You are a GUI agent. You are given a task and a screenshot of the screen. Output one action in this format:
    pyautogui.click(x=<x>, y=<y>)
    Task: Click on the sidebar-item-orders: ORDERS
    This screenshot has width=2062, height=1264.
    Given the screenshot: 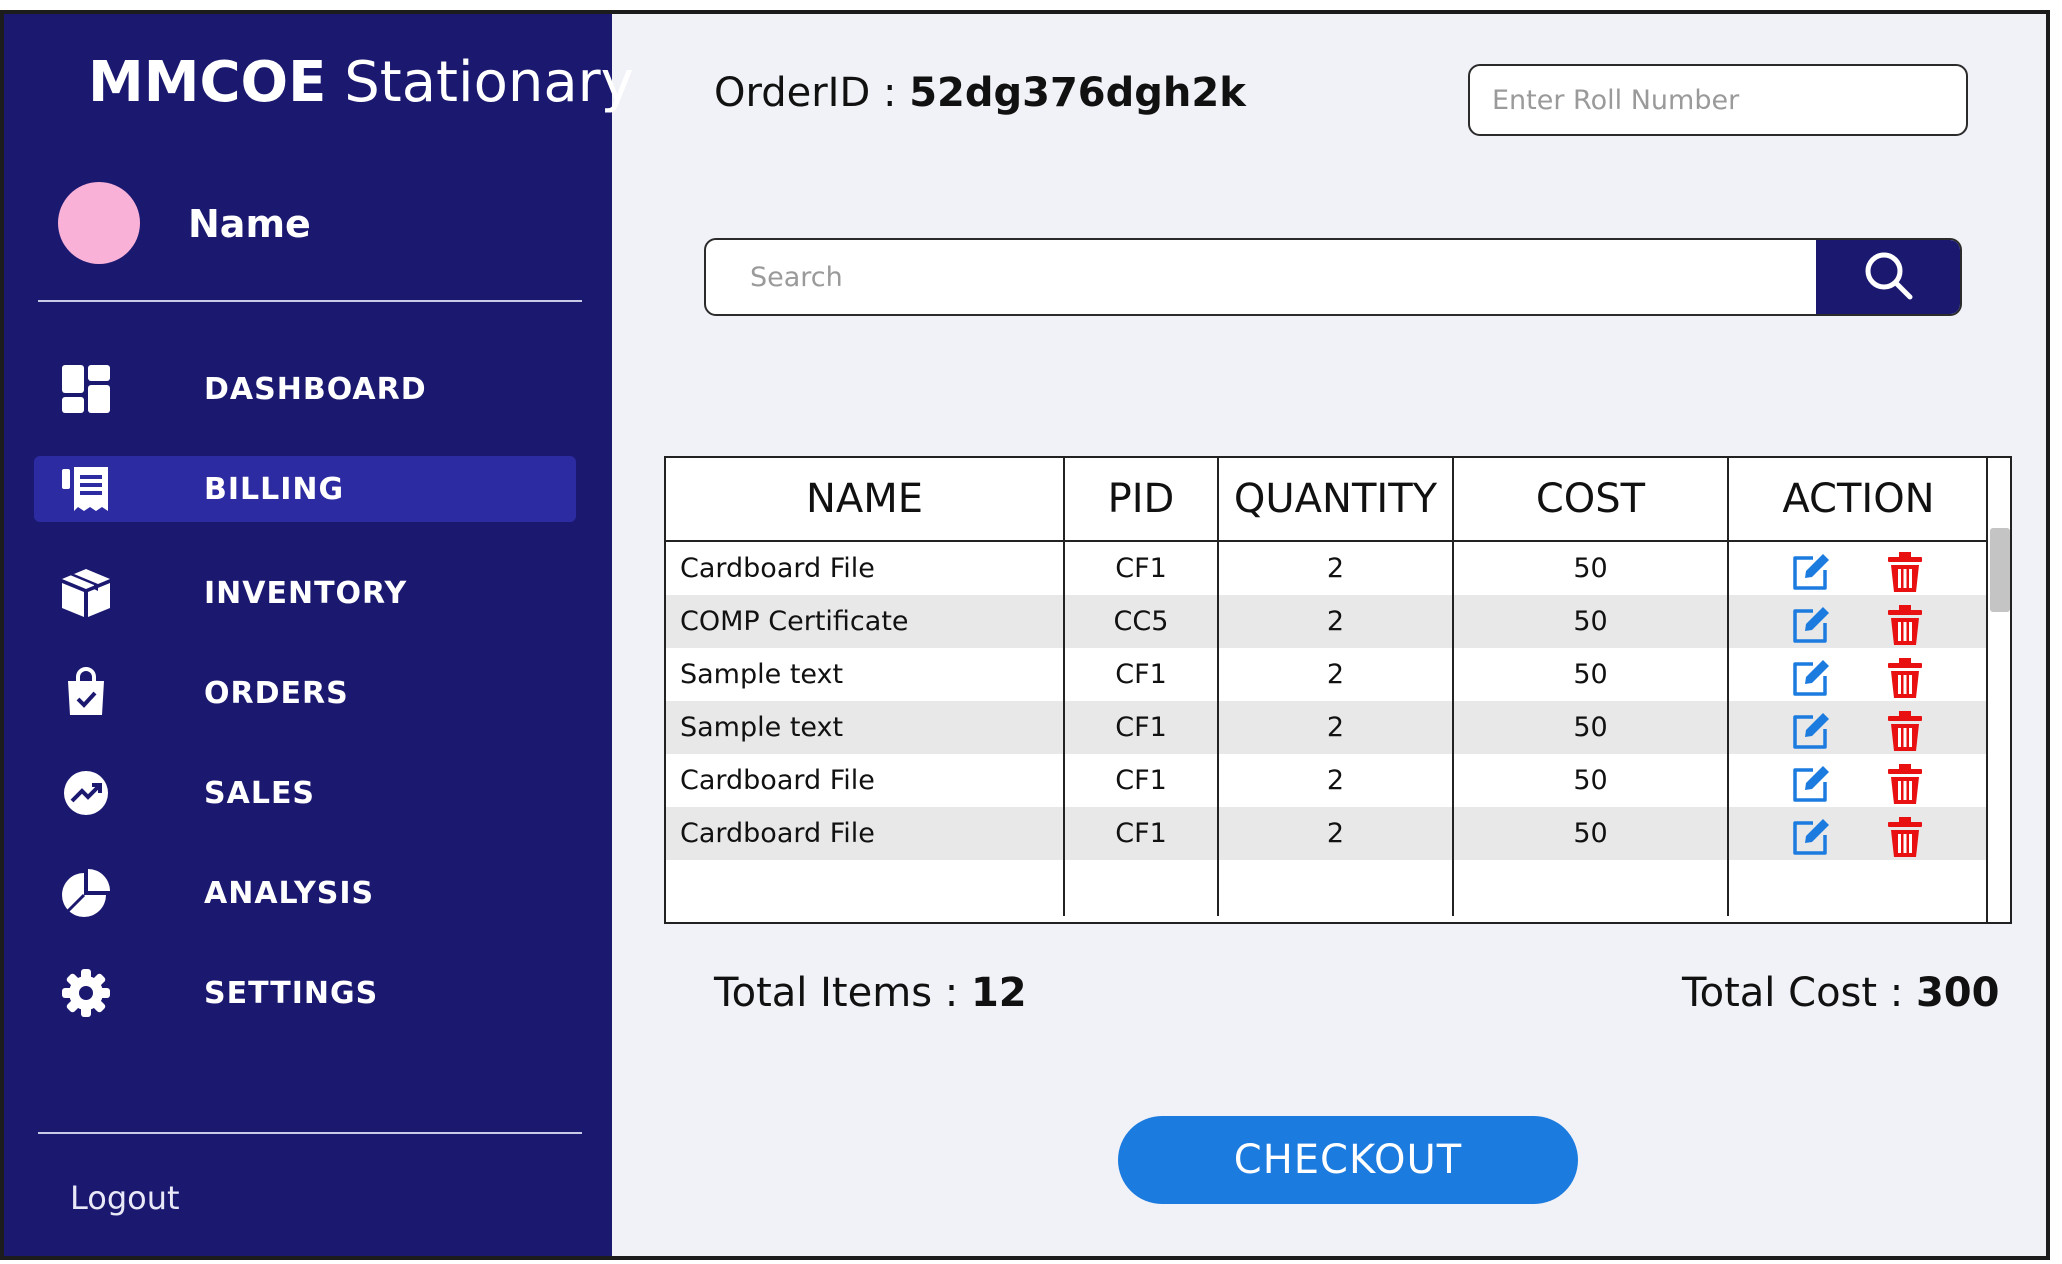 What is the action you would take?
    pyautogui.click(x=305, y=693)
    